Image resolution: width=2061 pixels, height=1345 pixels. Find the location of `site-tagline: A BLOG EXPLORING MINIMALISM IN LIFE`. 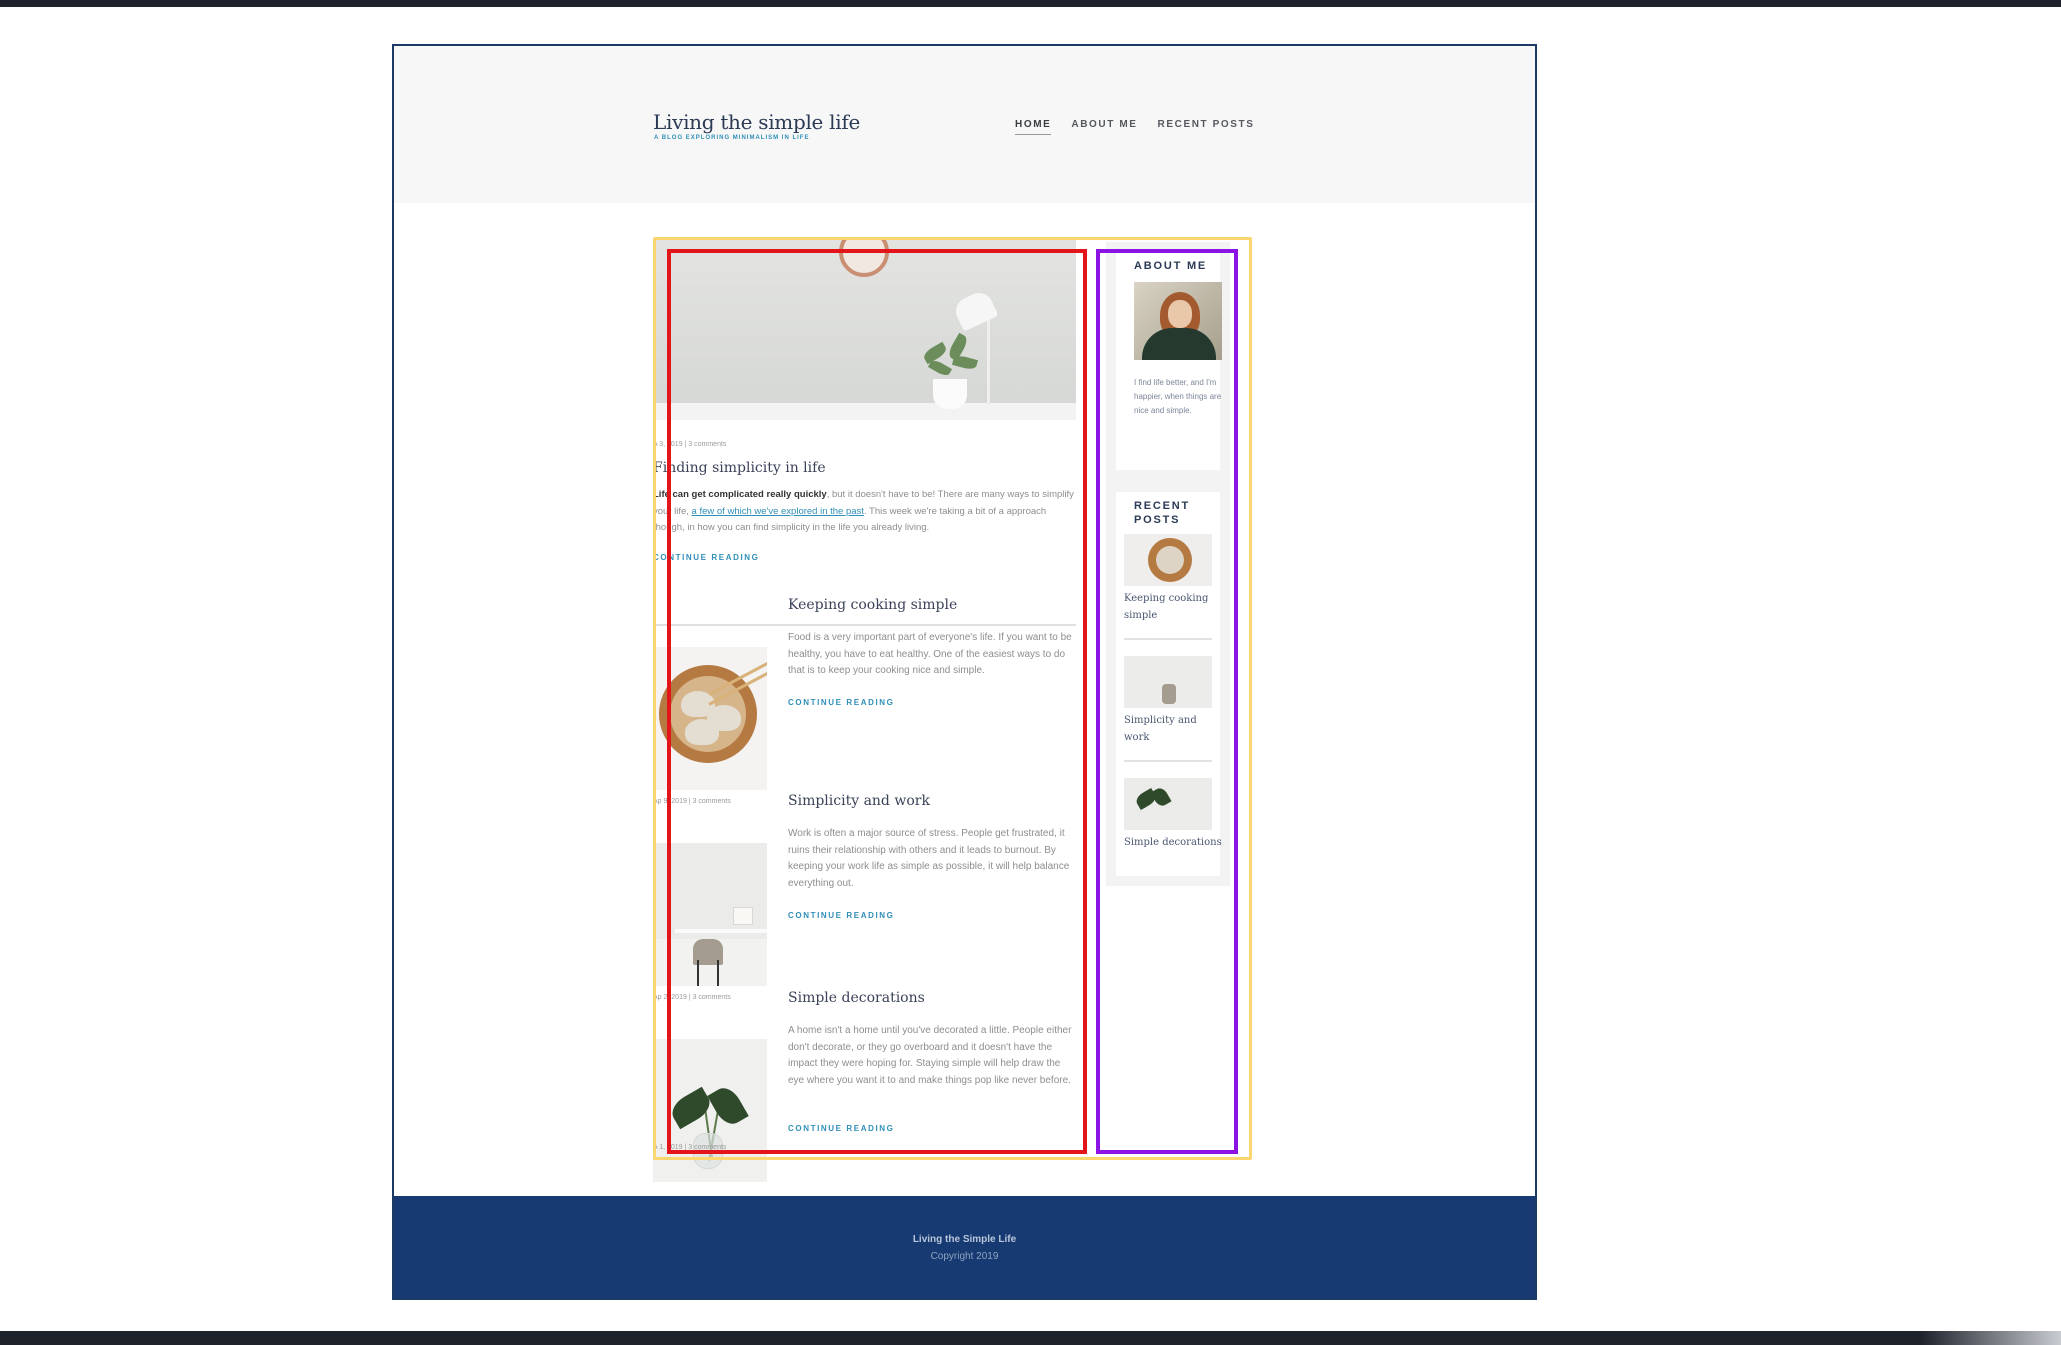

site-tagline: A BLOG EXPLORING MINIMALISM IN LIFE is located at coordinates (732, 138).